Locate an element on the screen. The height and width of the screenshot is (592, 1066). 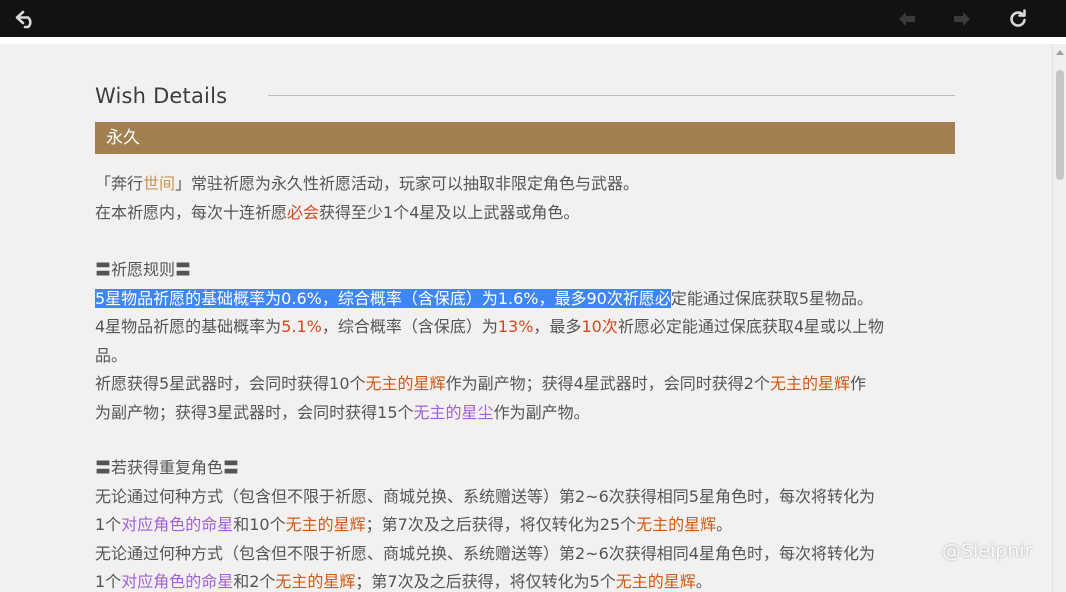
highlight-red: 13% is located at coordinates (515, 326).